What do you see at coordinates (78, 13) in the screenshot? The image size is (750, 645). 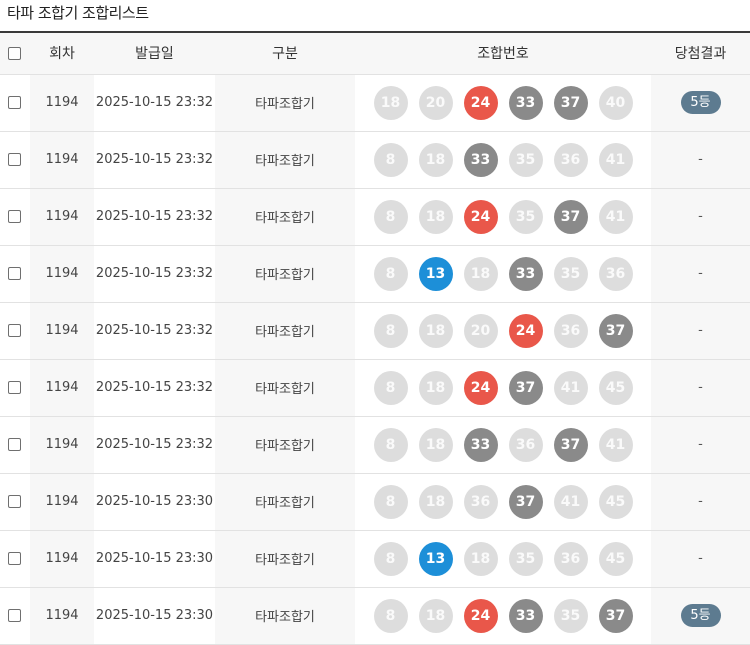 I see `page-title: 타파 조합기 조합리스트` at bounding box center [78, 13].